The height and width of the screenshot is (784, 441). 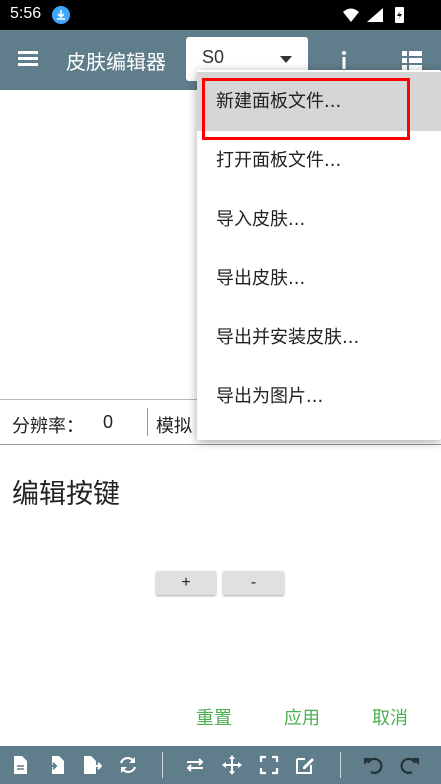 I want to click on download-icon, so click(x=61, y=15).